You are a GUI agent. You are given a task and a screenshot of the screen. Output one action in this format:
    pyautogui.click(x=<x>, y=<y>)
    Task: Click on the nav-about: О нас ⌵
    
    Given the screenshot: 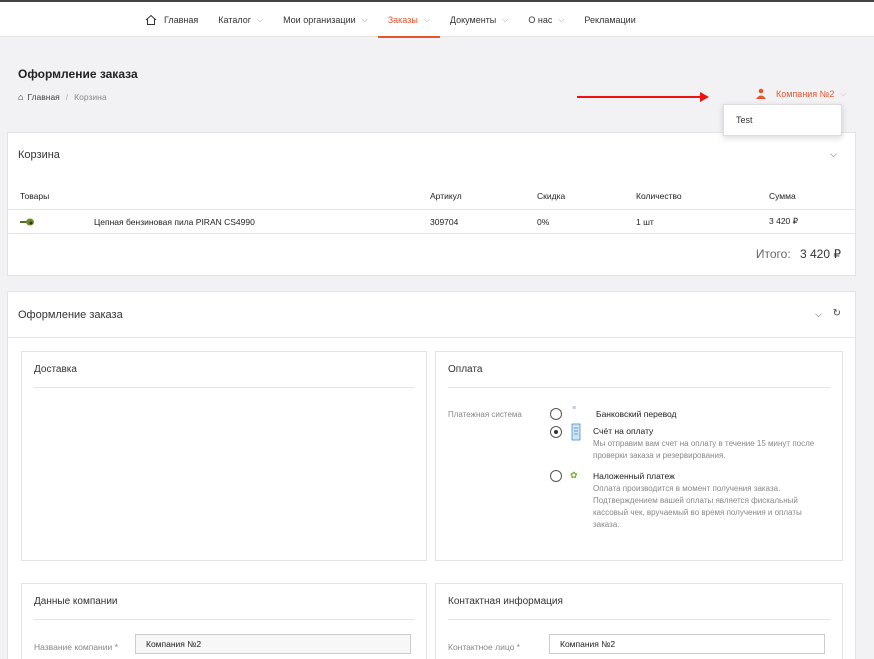 What is the action you would take?
    pyautogui.click(x=546, y=19)
    